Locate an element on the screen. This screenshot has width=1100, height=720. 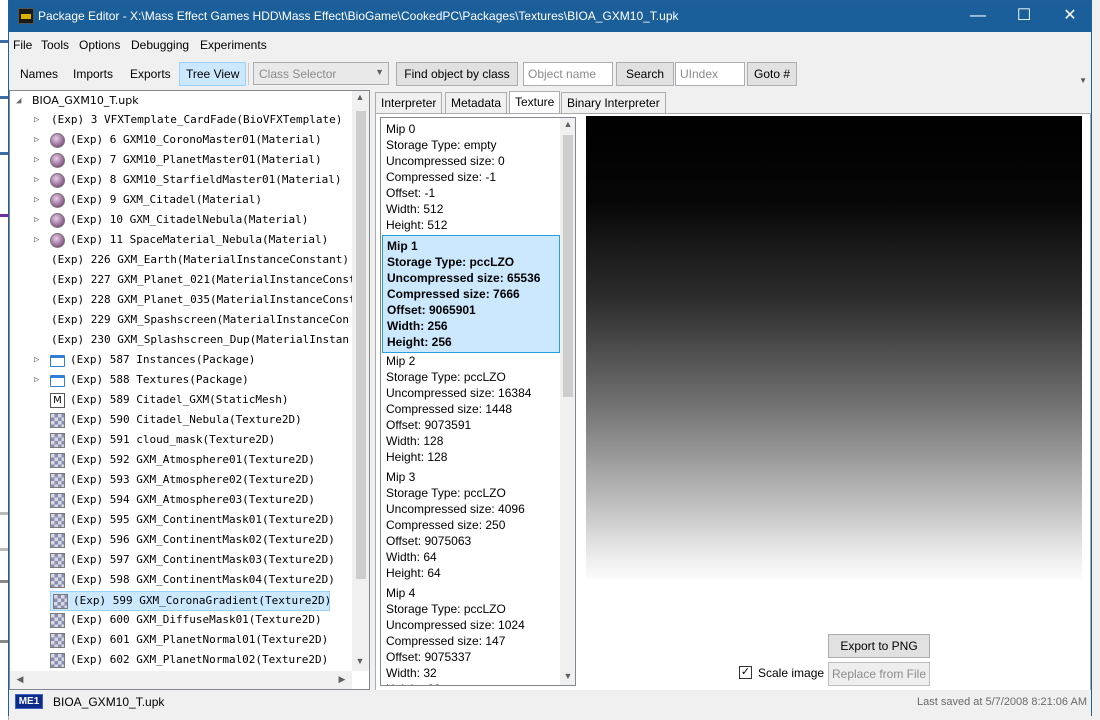
tree-item-label: (Exp) 599 GXM_CoronaGradient(Texture2D) is located at coordinates (202, 600).